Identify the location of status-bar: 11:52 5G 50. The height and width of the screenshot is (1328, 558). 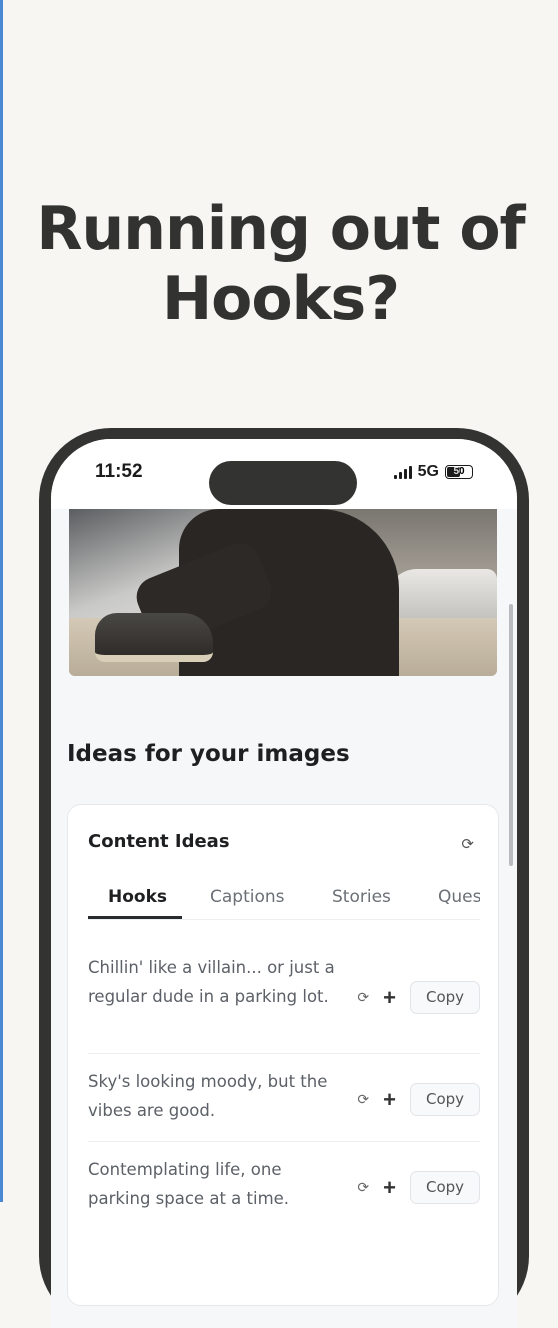
(284, 474).